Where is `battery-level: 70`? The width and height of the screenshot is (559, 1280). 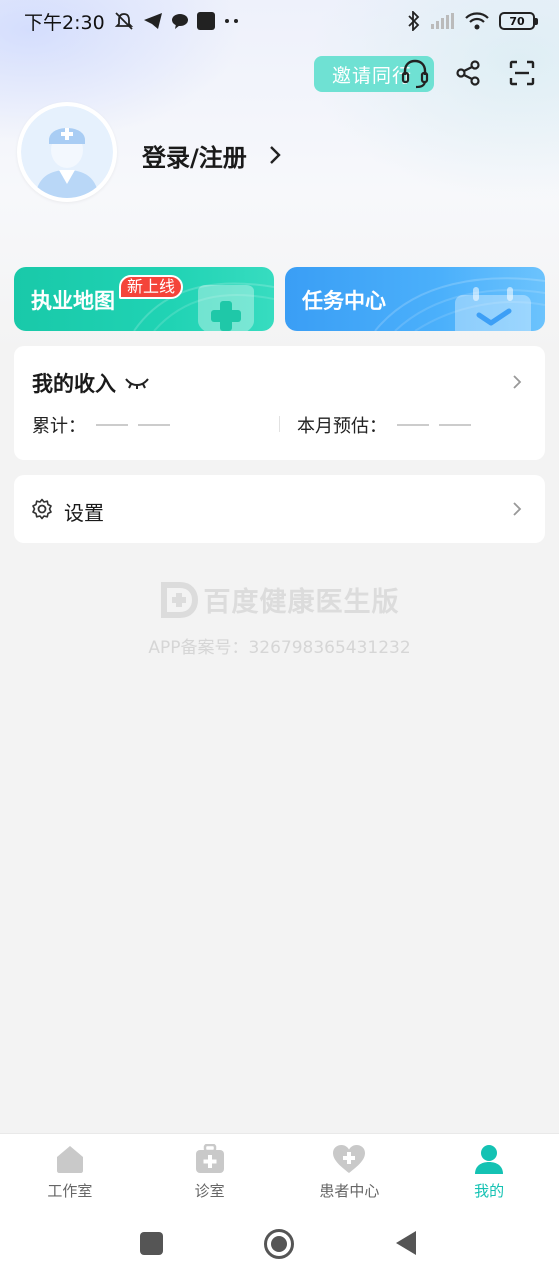
battery-level: 70 is located at coordinates (517, 21).